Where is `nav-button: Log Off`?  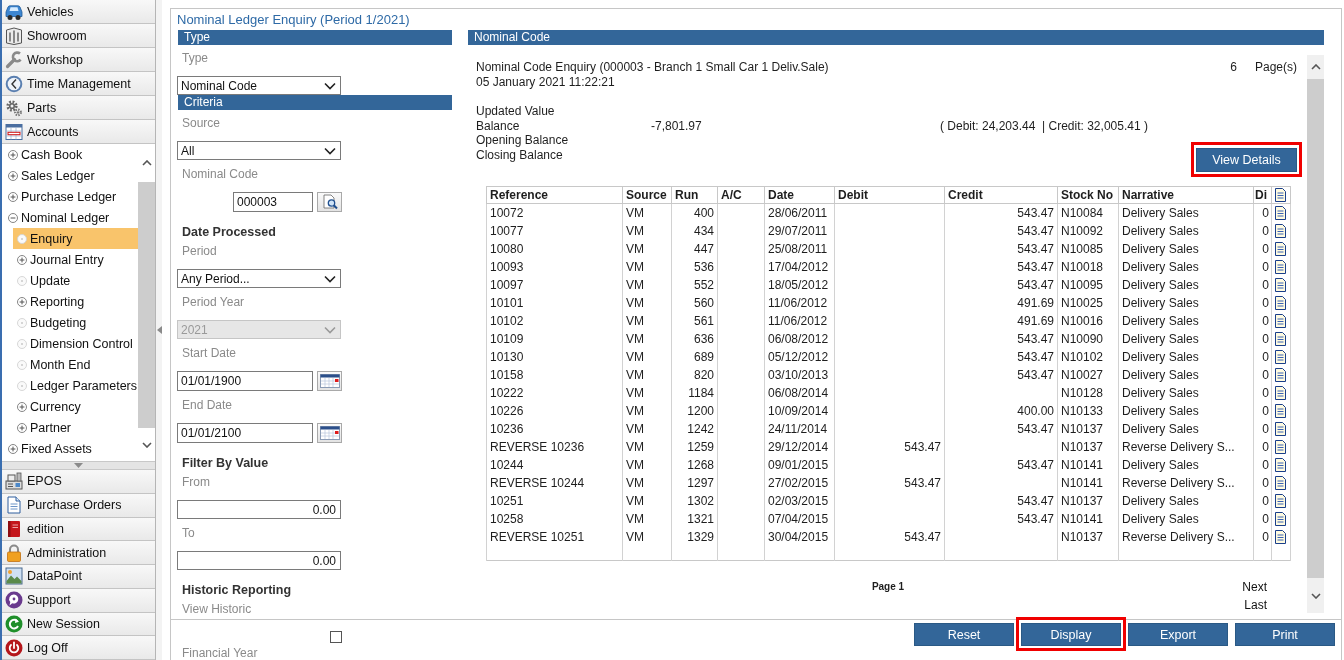 nav-button: Log Off is located at coordinates (78, 648).